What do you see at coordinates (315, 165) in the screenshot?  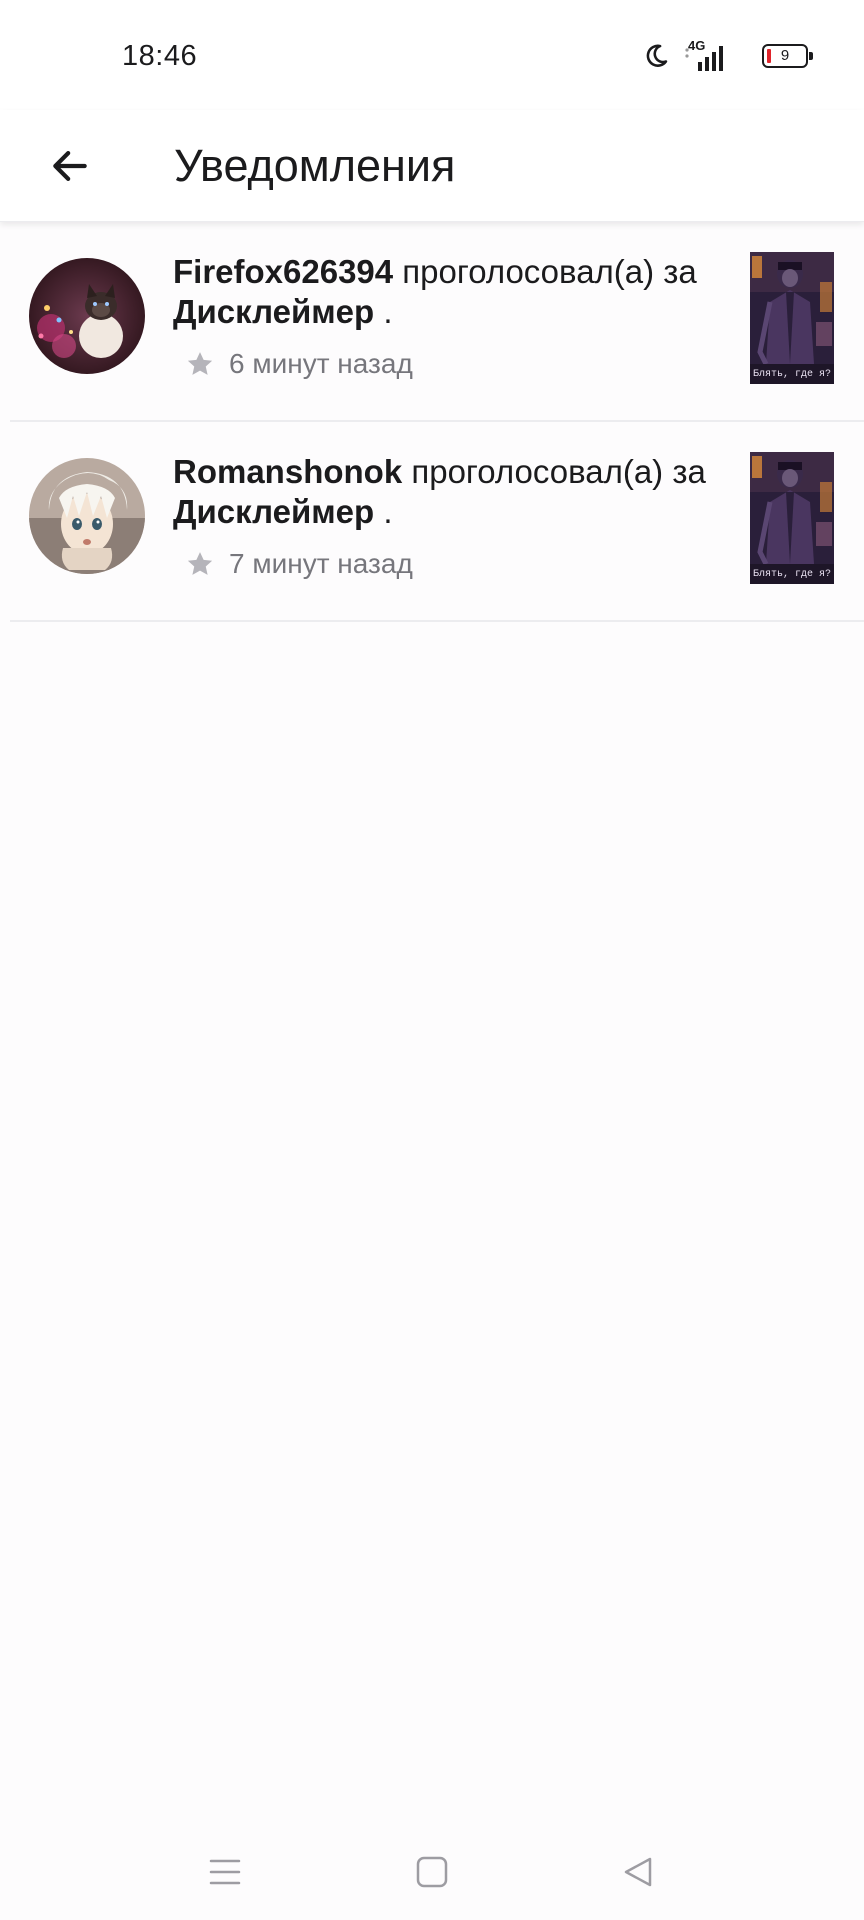 I see `page-title: Уведомления` at bounding box center [315, 165].